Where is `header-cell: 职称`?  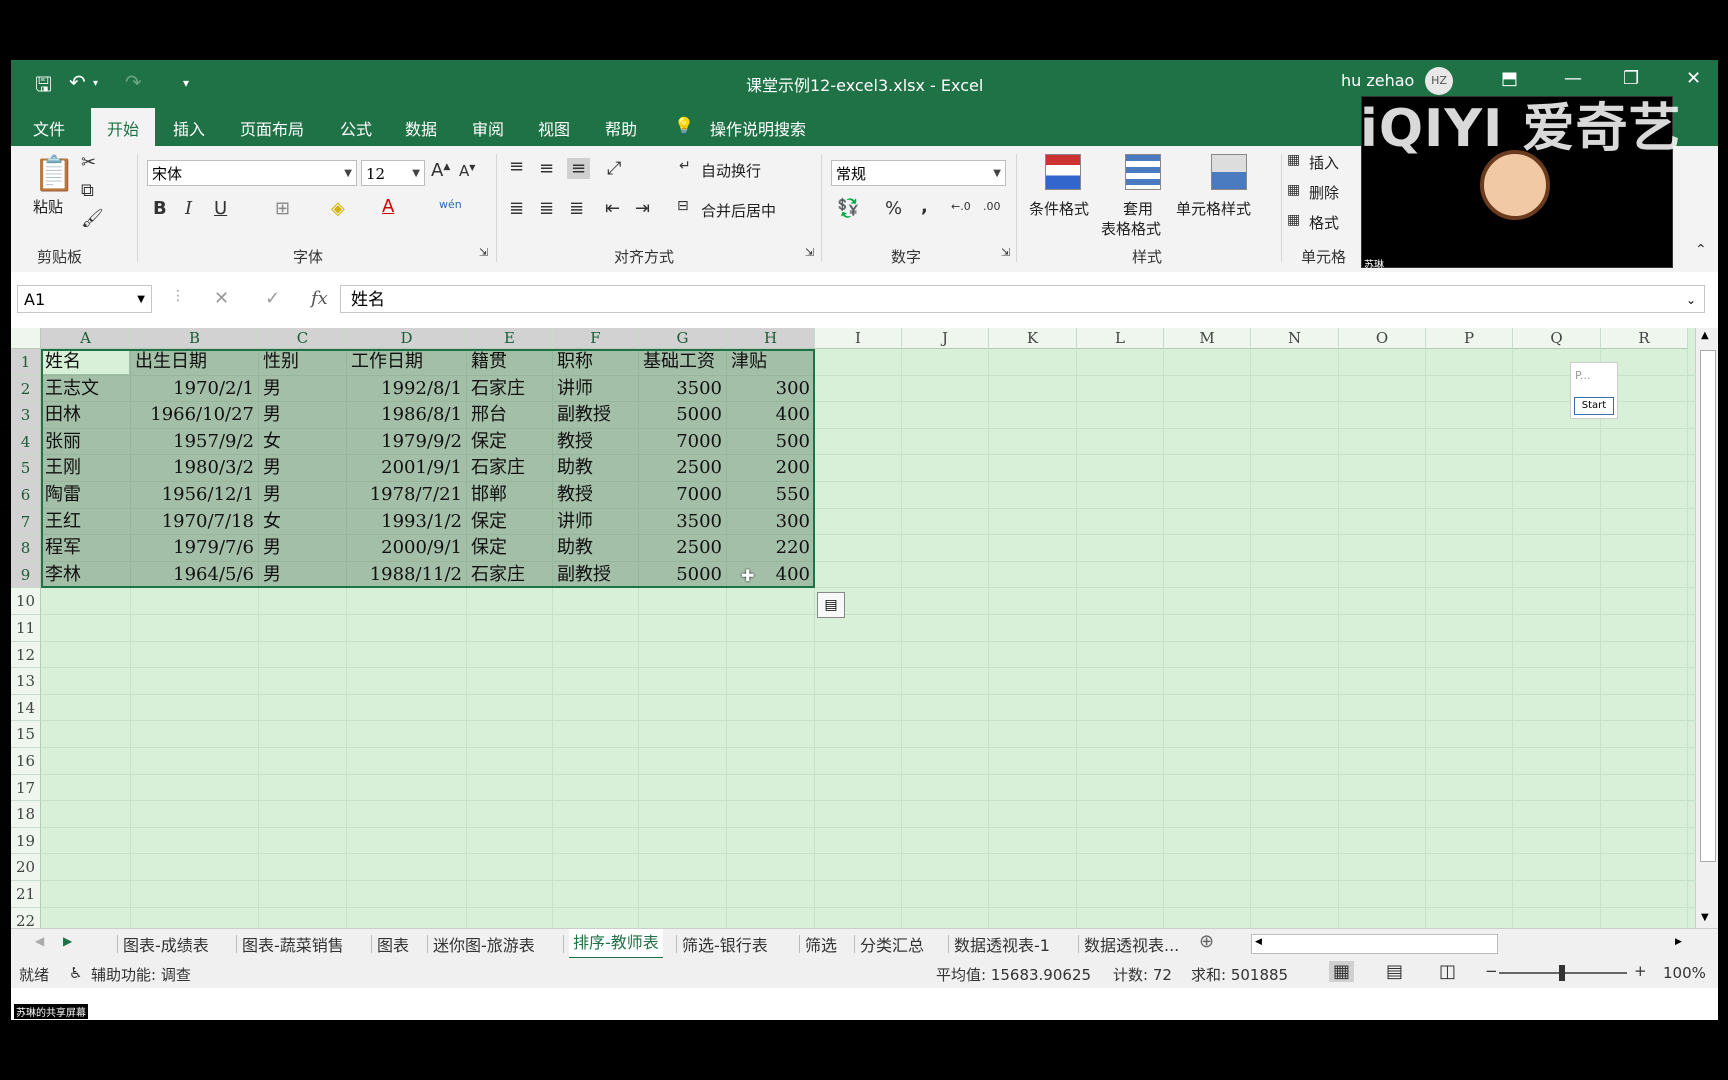
header-cell: 职称 is located at coordinates (575, 363).